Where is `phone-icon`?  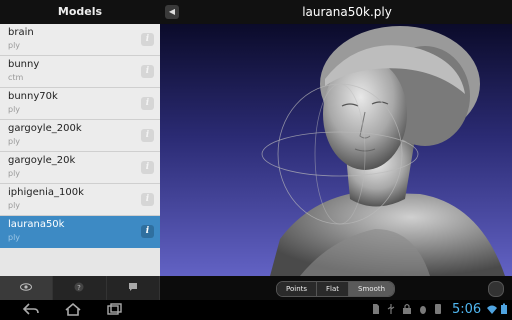 phone-icon is located at coordinates (438, 311).